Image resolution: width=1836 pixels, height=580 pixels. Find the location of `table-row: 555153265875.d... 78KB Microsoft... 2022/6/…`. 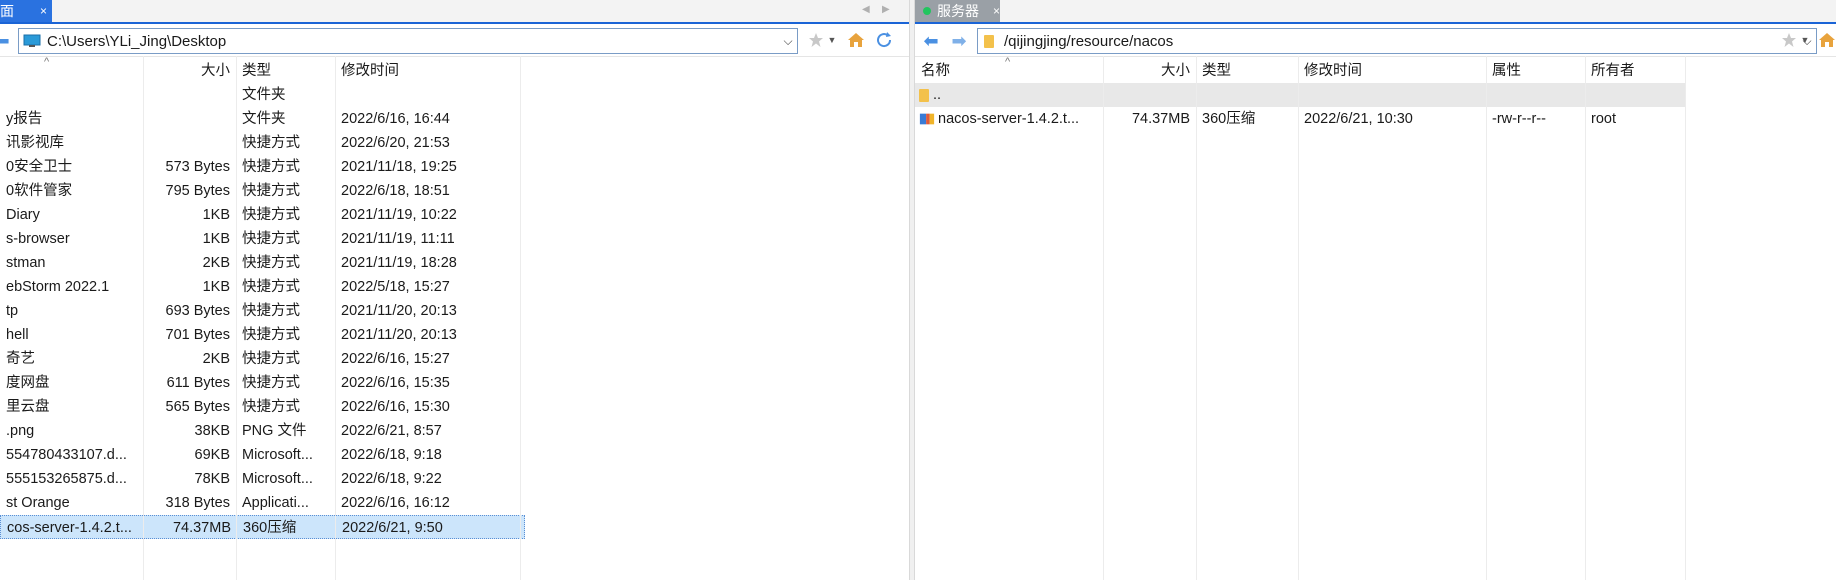

table-row: 555153265875.d... 78KB Microsoft... 2022/6/… is located at coordinates (260, 479).